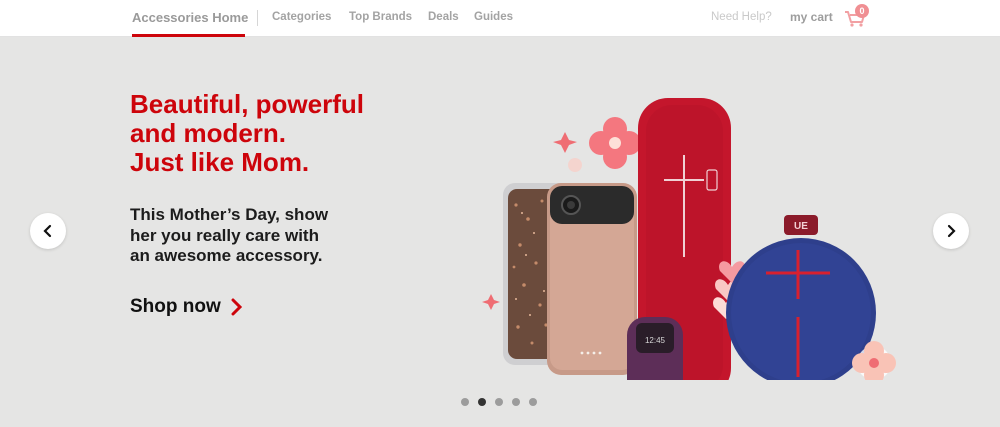  What do you see at coordinates (175, 306) in the screenshot?
I see `shop-now-label: Shop now` at bounding box center [175, 306].